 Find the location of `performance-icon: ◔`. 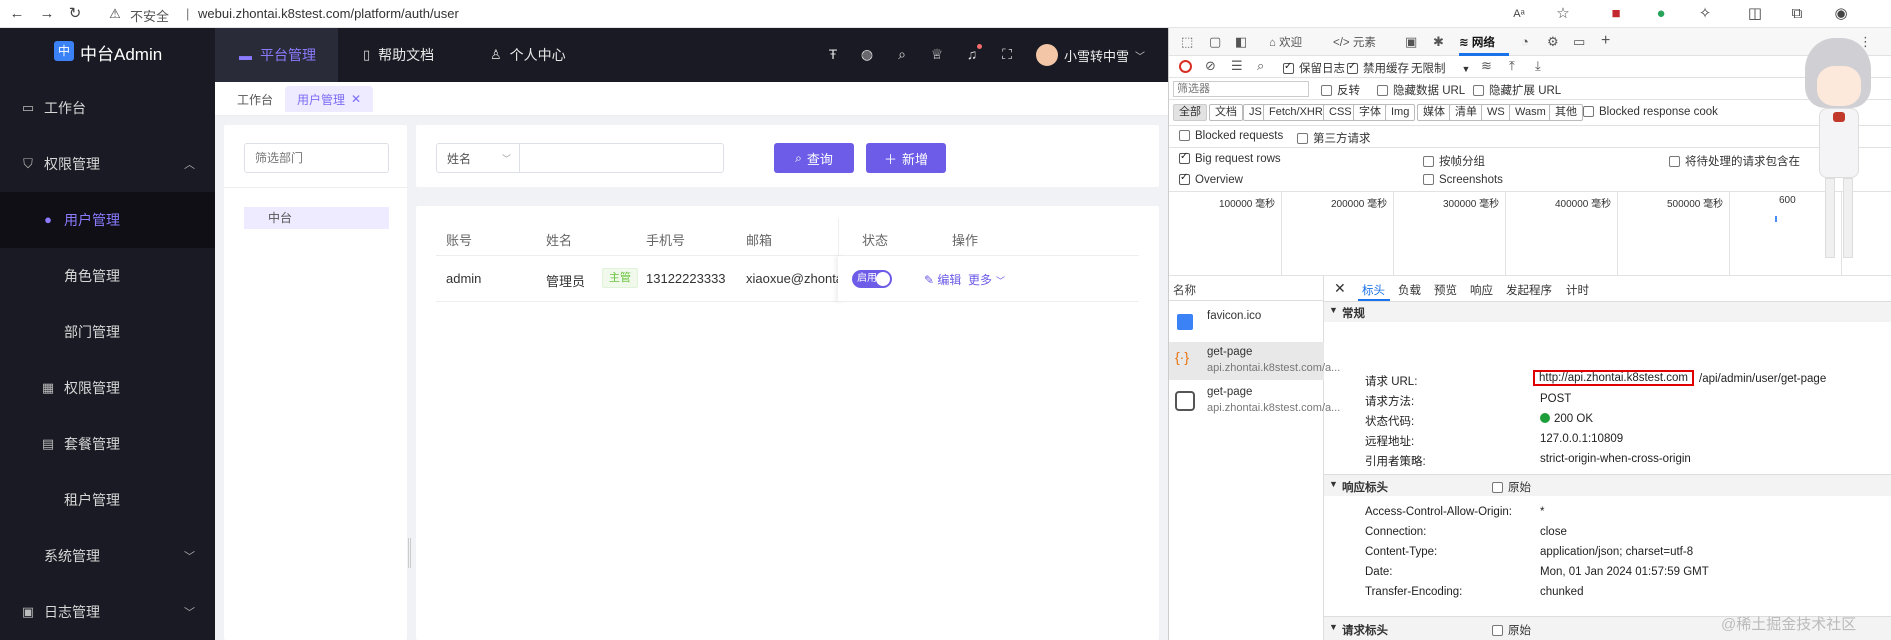

performance-icon: ◔ is located at coordinates (1525, 41).